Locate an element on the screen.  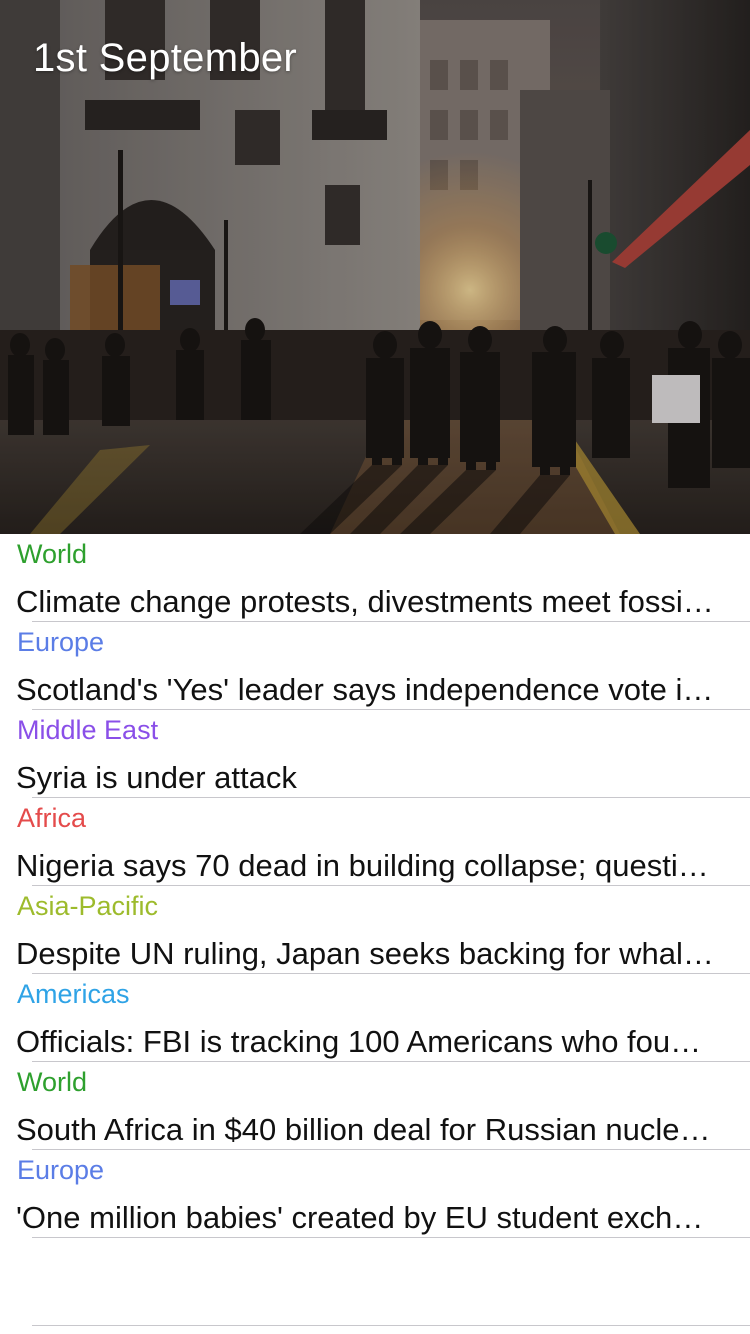
page-title: 1st September is located at coordinates (165, 58).